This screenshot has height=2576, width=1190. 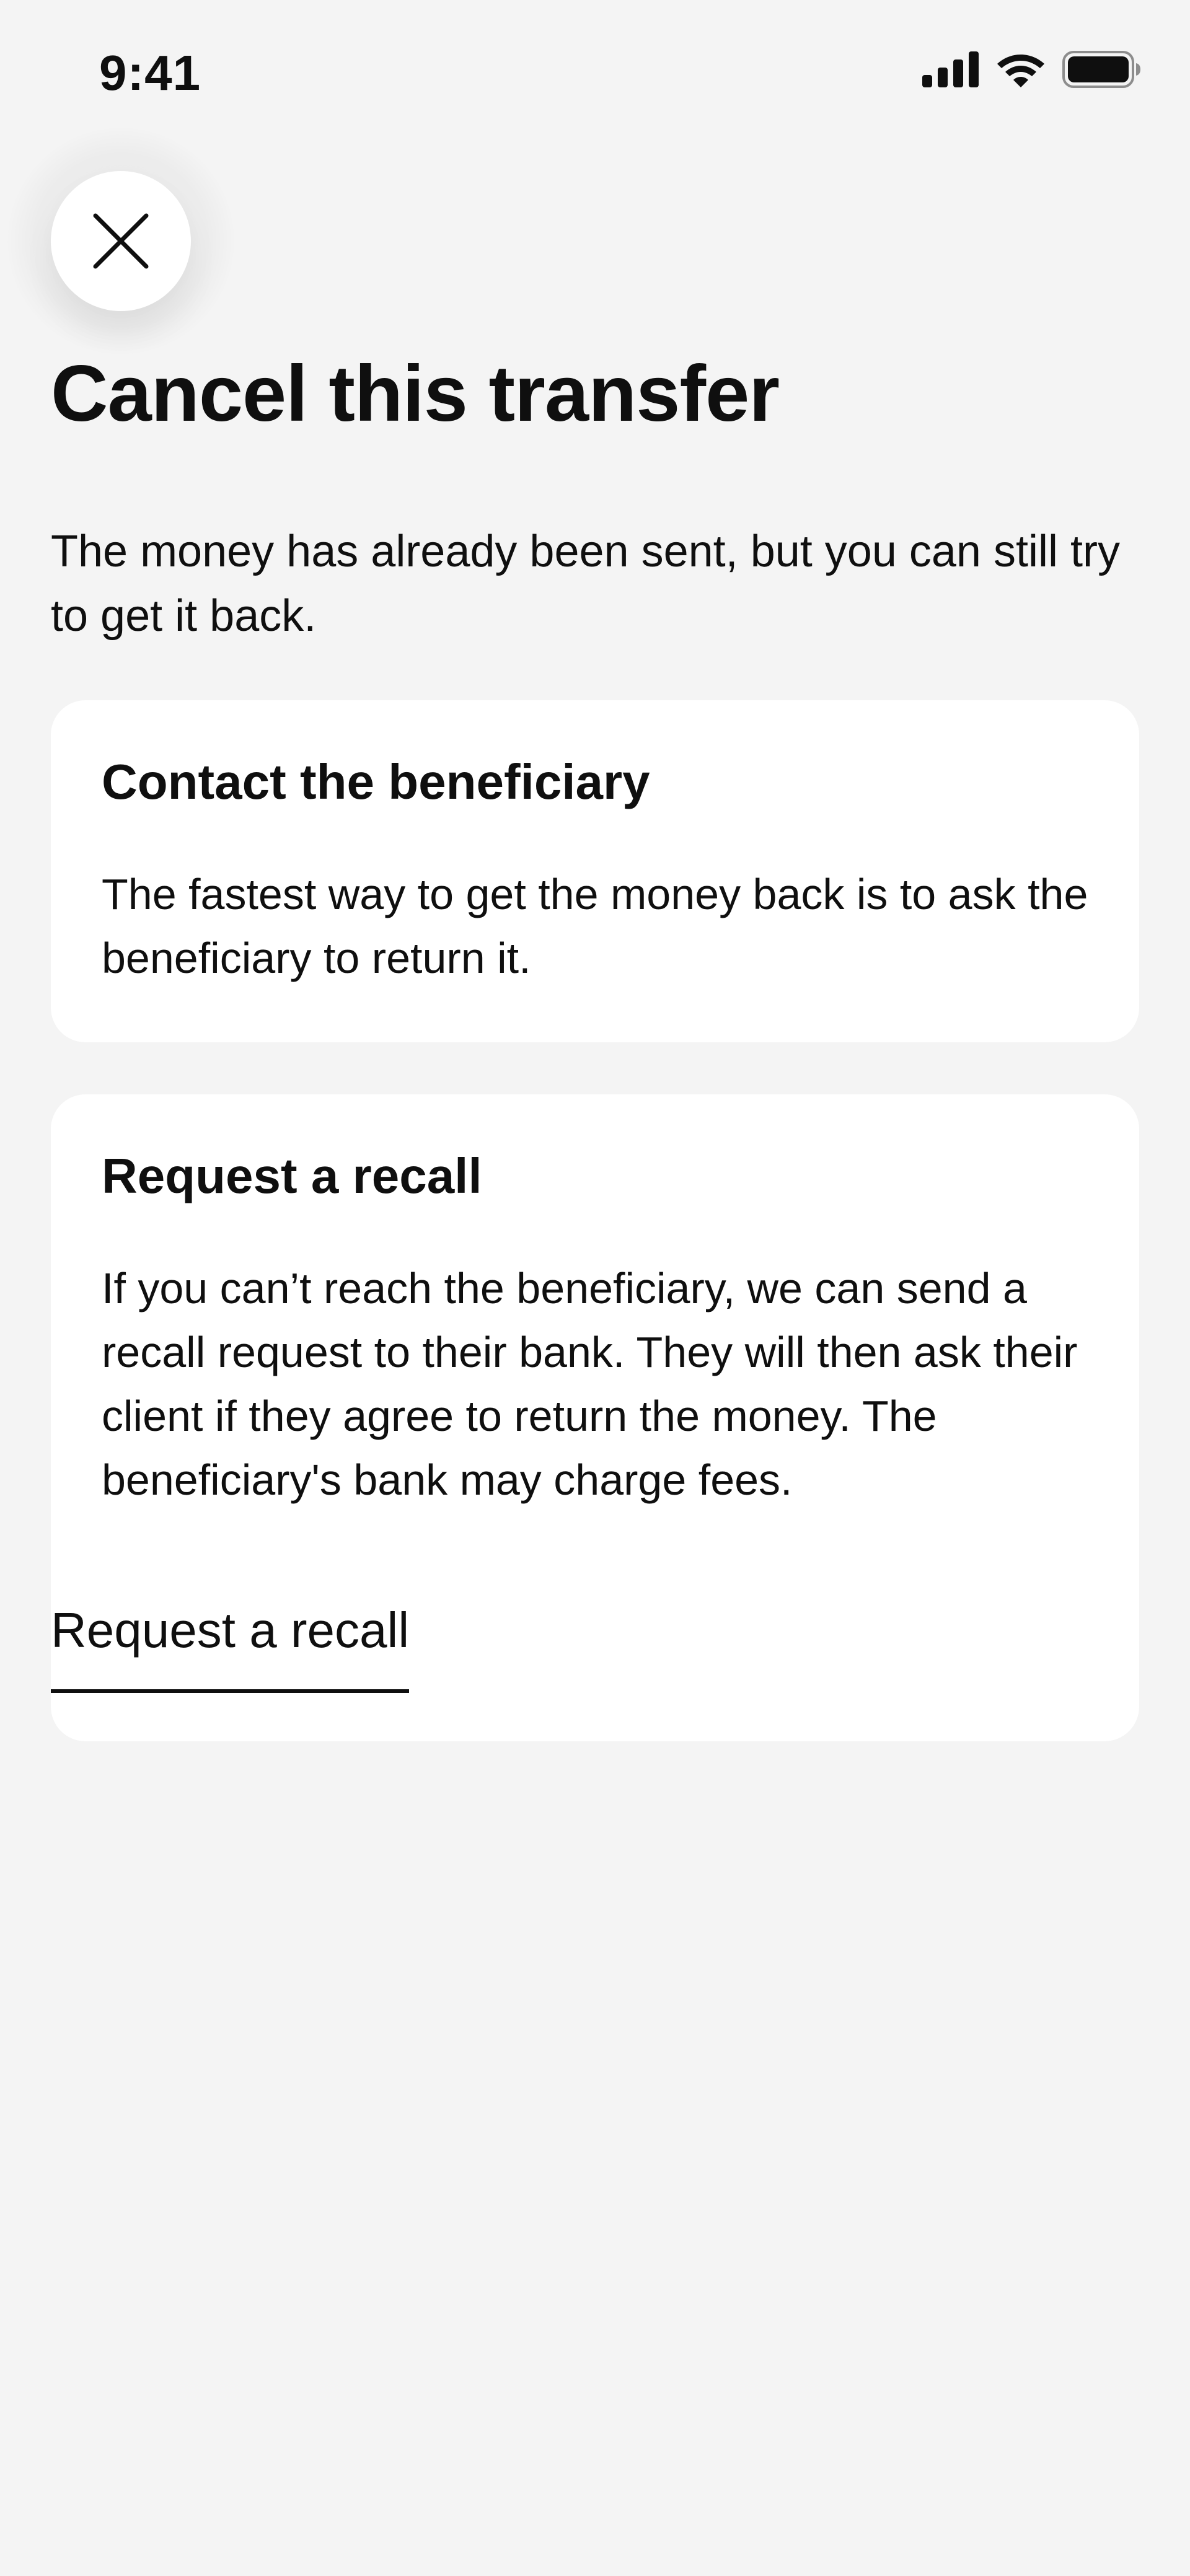 I want to click on cellular-signal-icon, so click(x=950, y=69).